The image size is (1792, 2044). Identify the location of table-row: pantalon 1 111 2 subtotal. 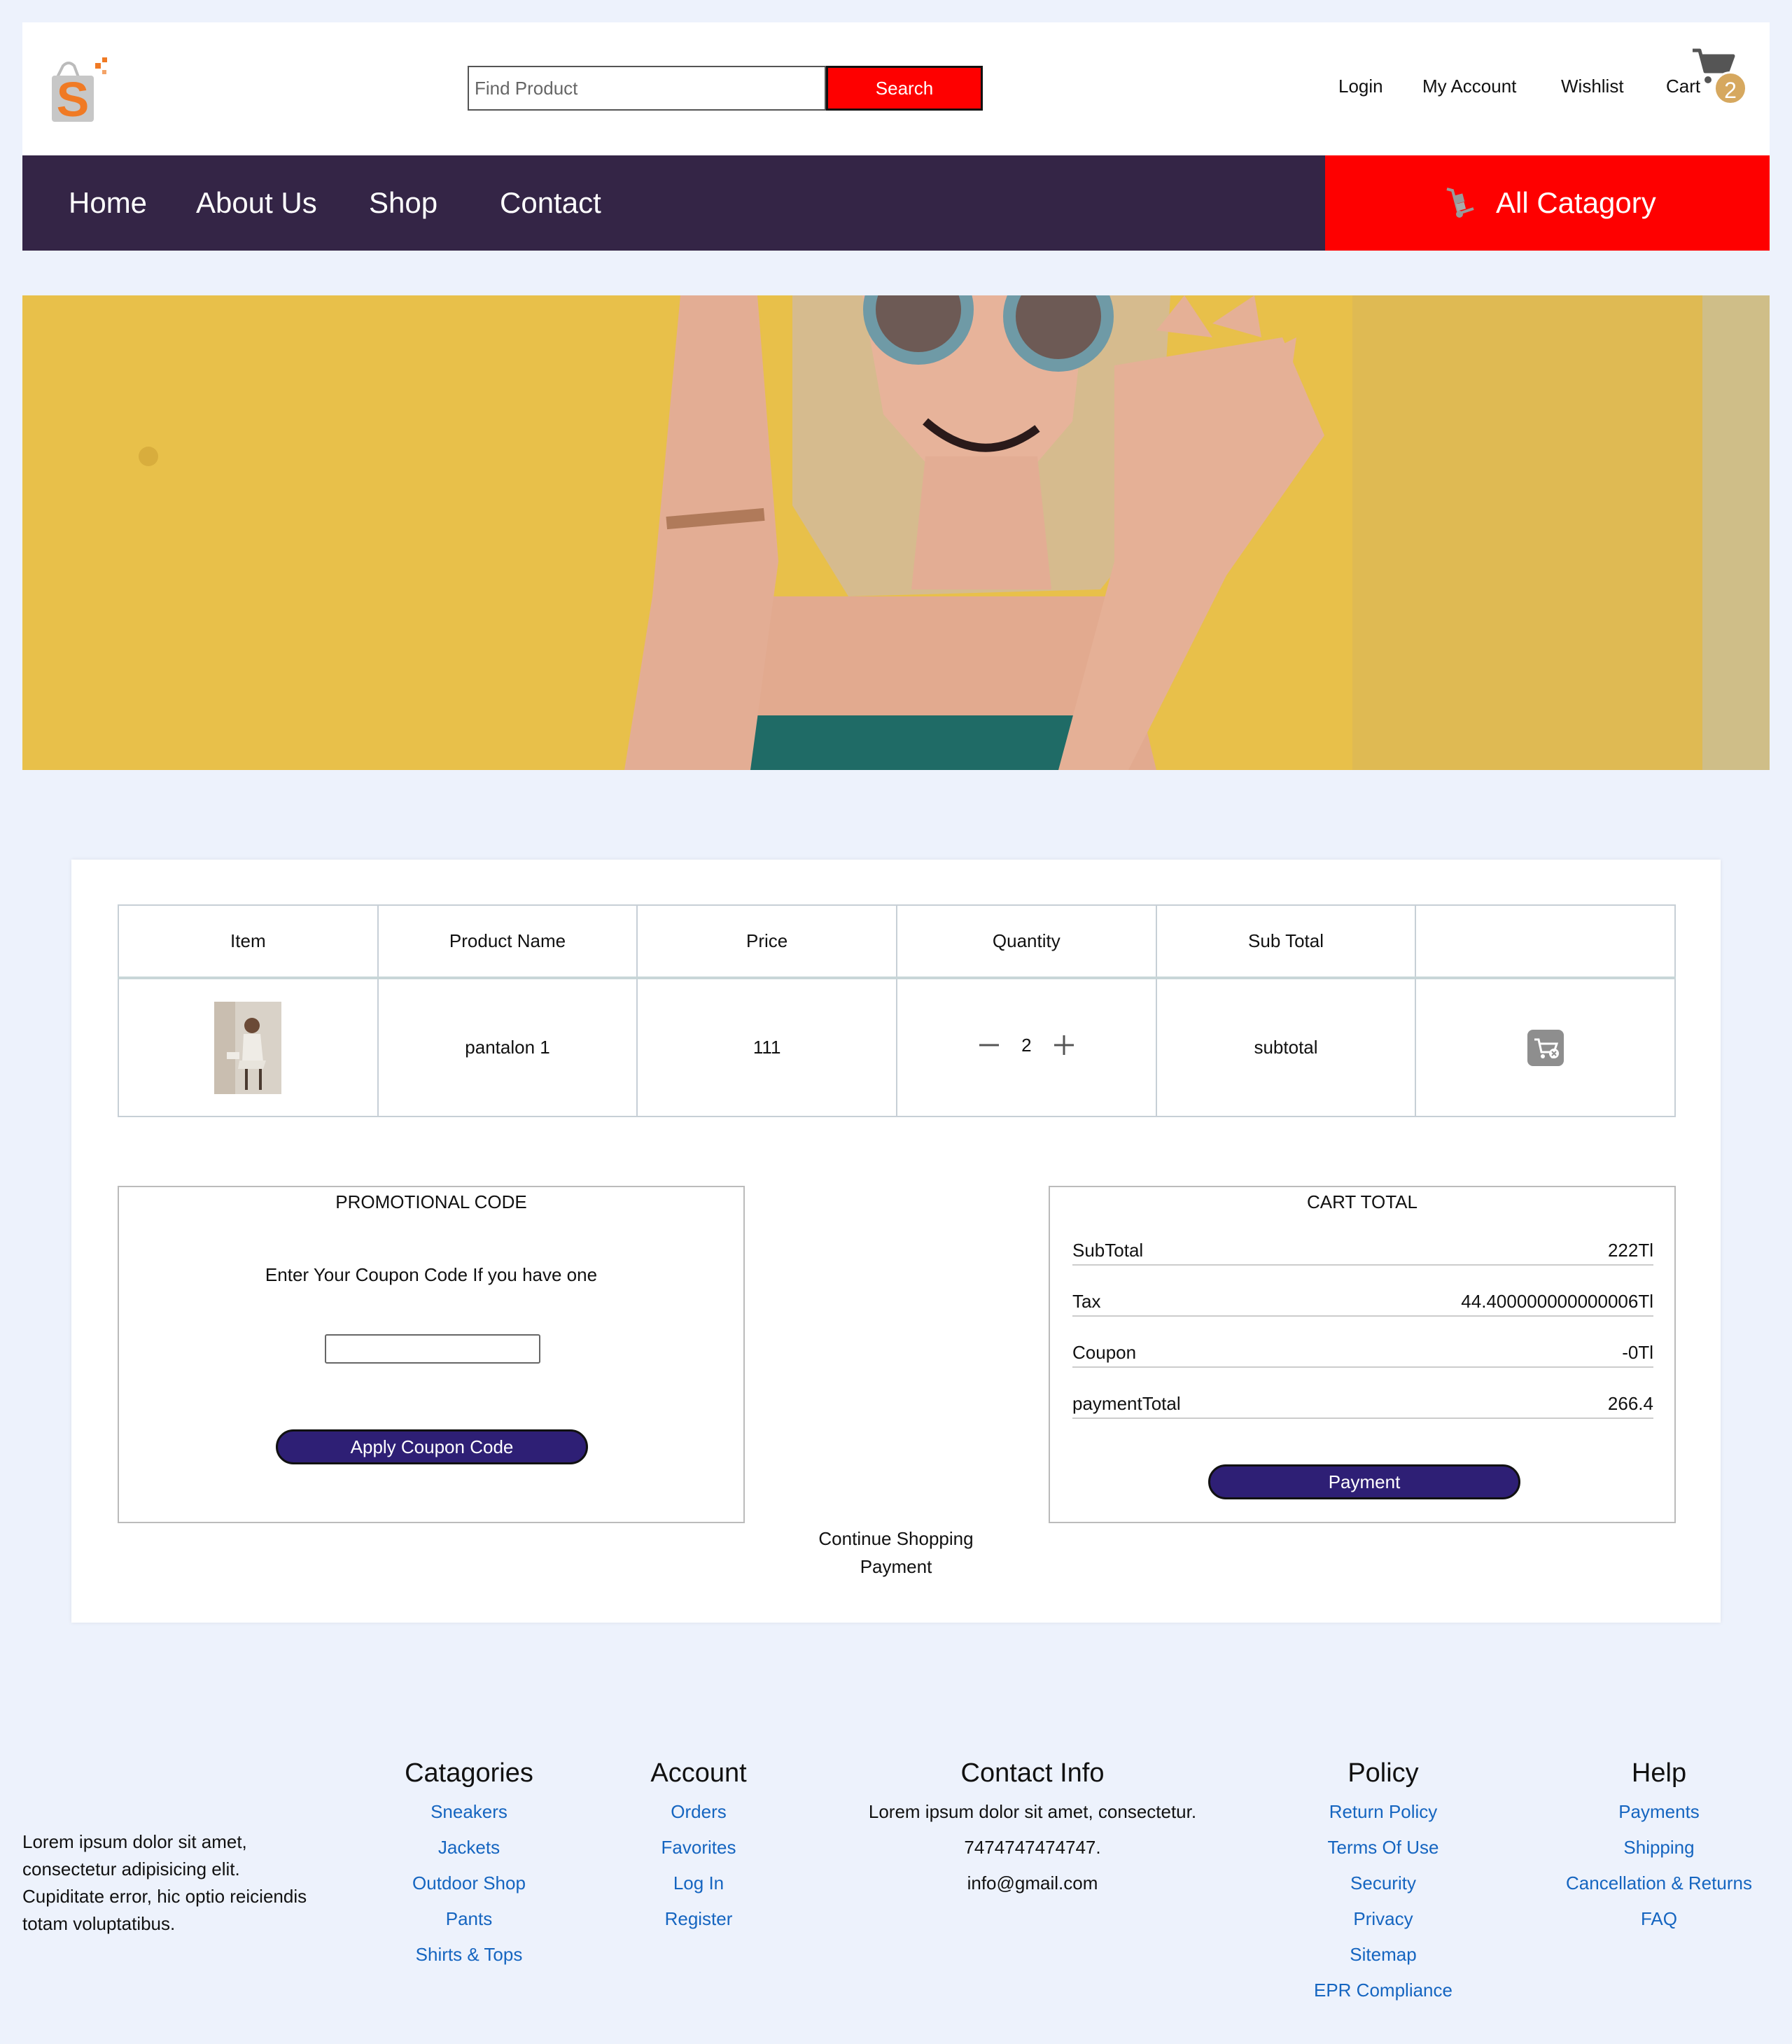
(897, 1047).